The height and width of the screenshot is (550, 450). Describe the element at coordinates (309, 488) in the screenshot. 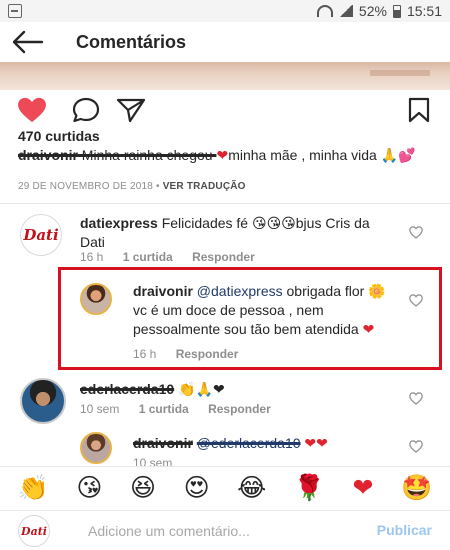

I see `emoji-rose-button: 🌹` at that location.